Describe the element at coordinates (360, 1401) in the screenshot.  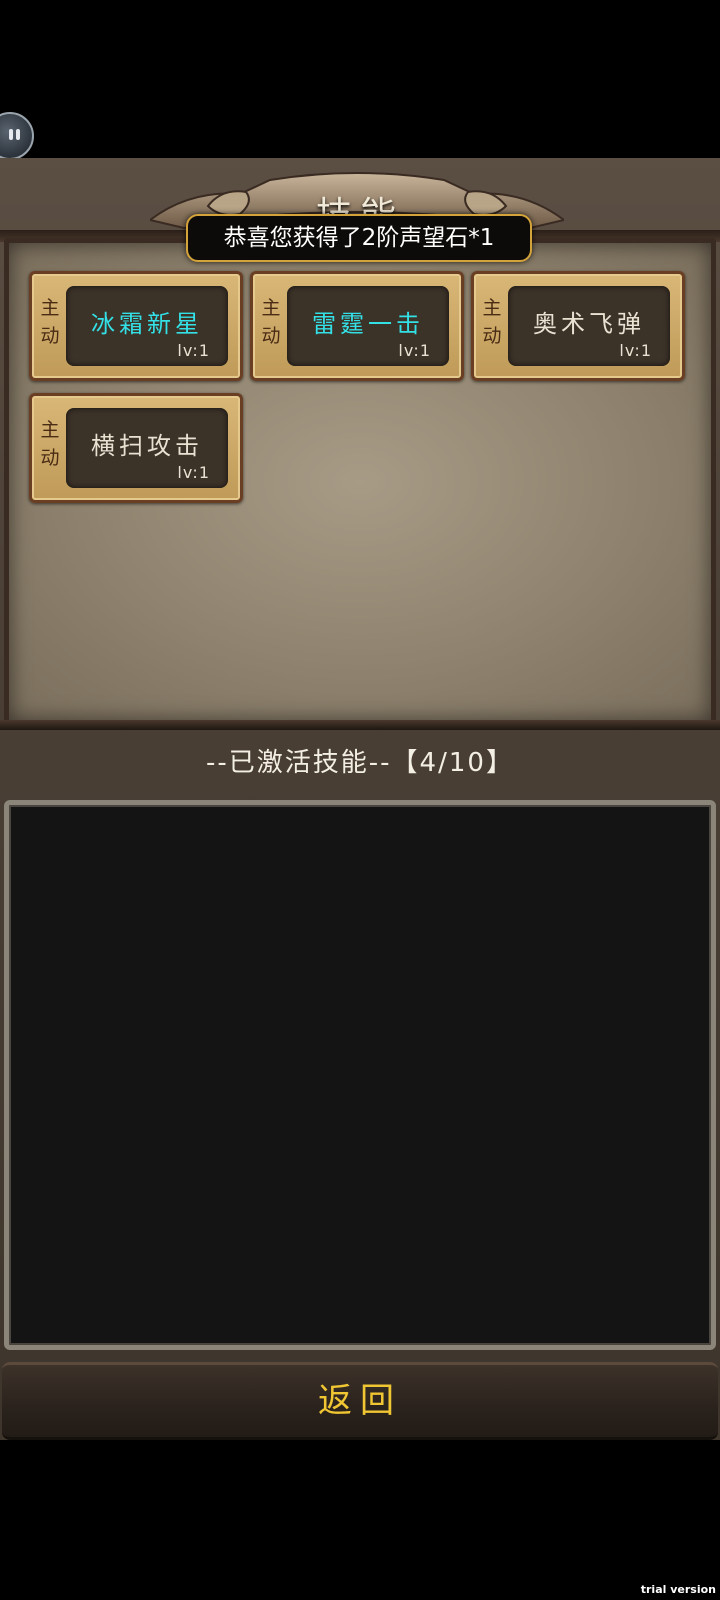
I see `return-button: 返回` at that location.